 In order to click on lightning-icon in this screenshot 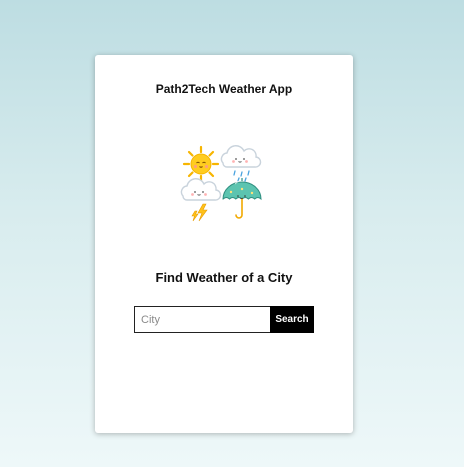, I will do `click(199, 212)`.